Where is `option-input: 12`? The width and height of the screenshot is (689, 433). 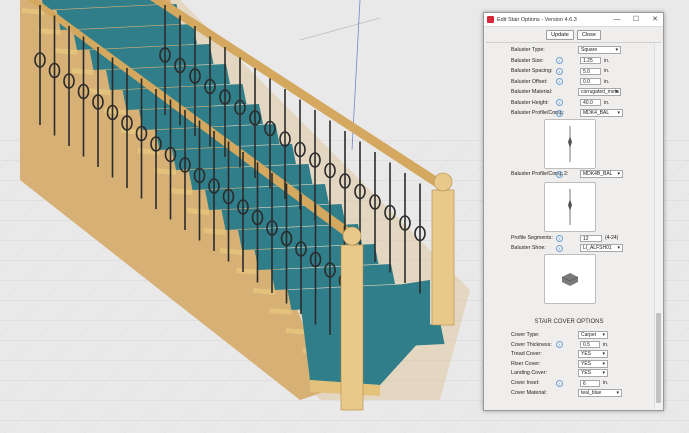 option-input: 12 is located at coordinates (591, 238).